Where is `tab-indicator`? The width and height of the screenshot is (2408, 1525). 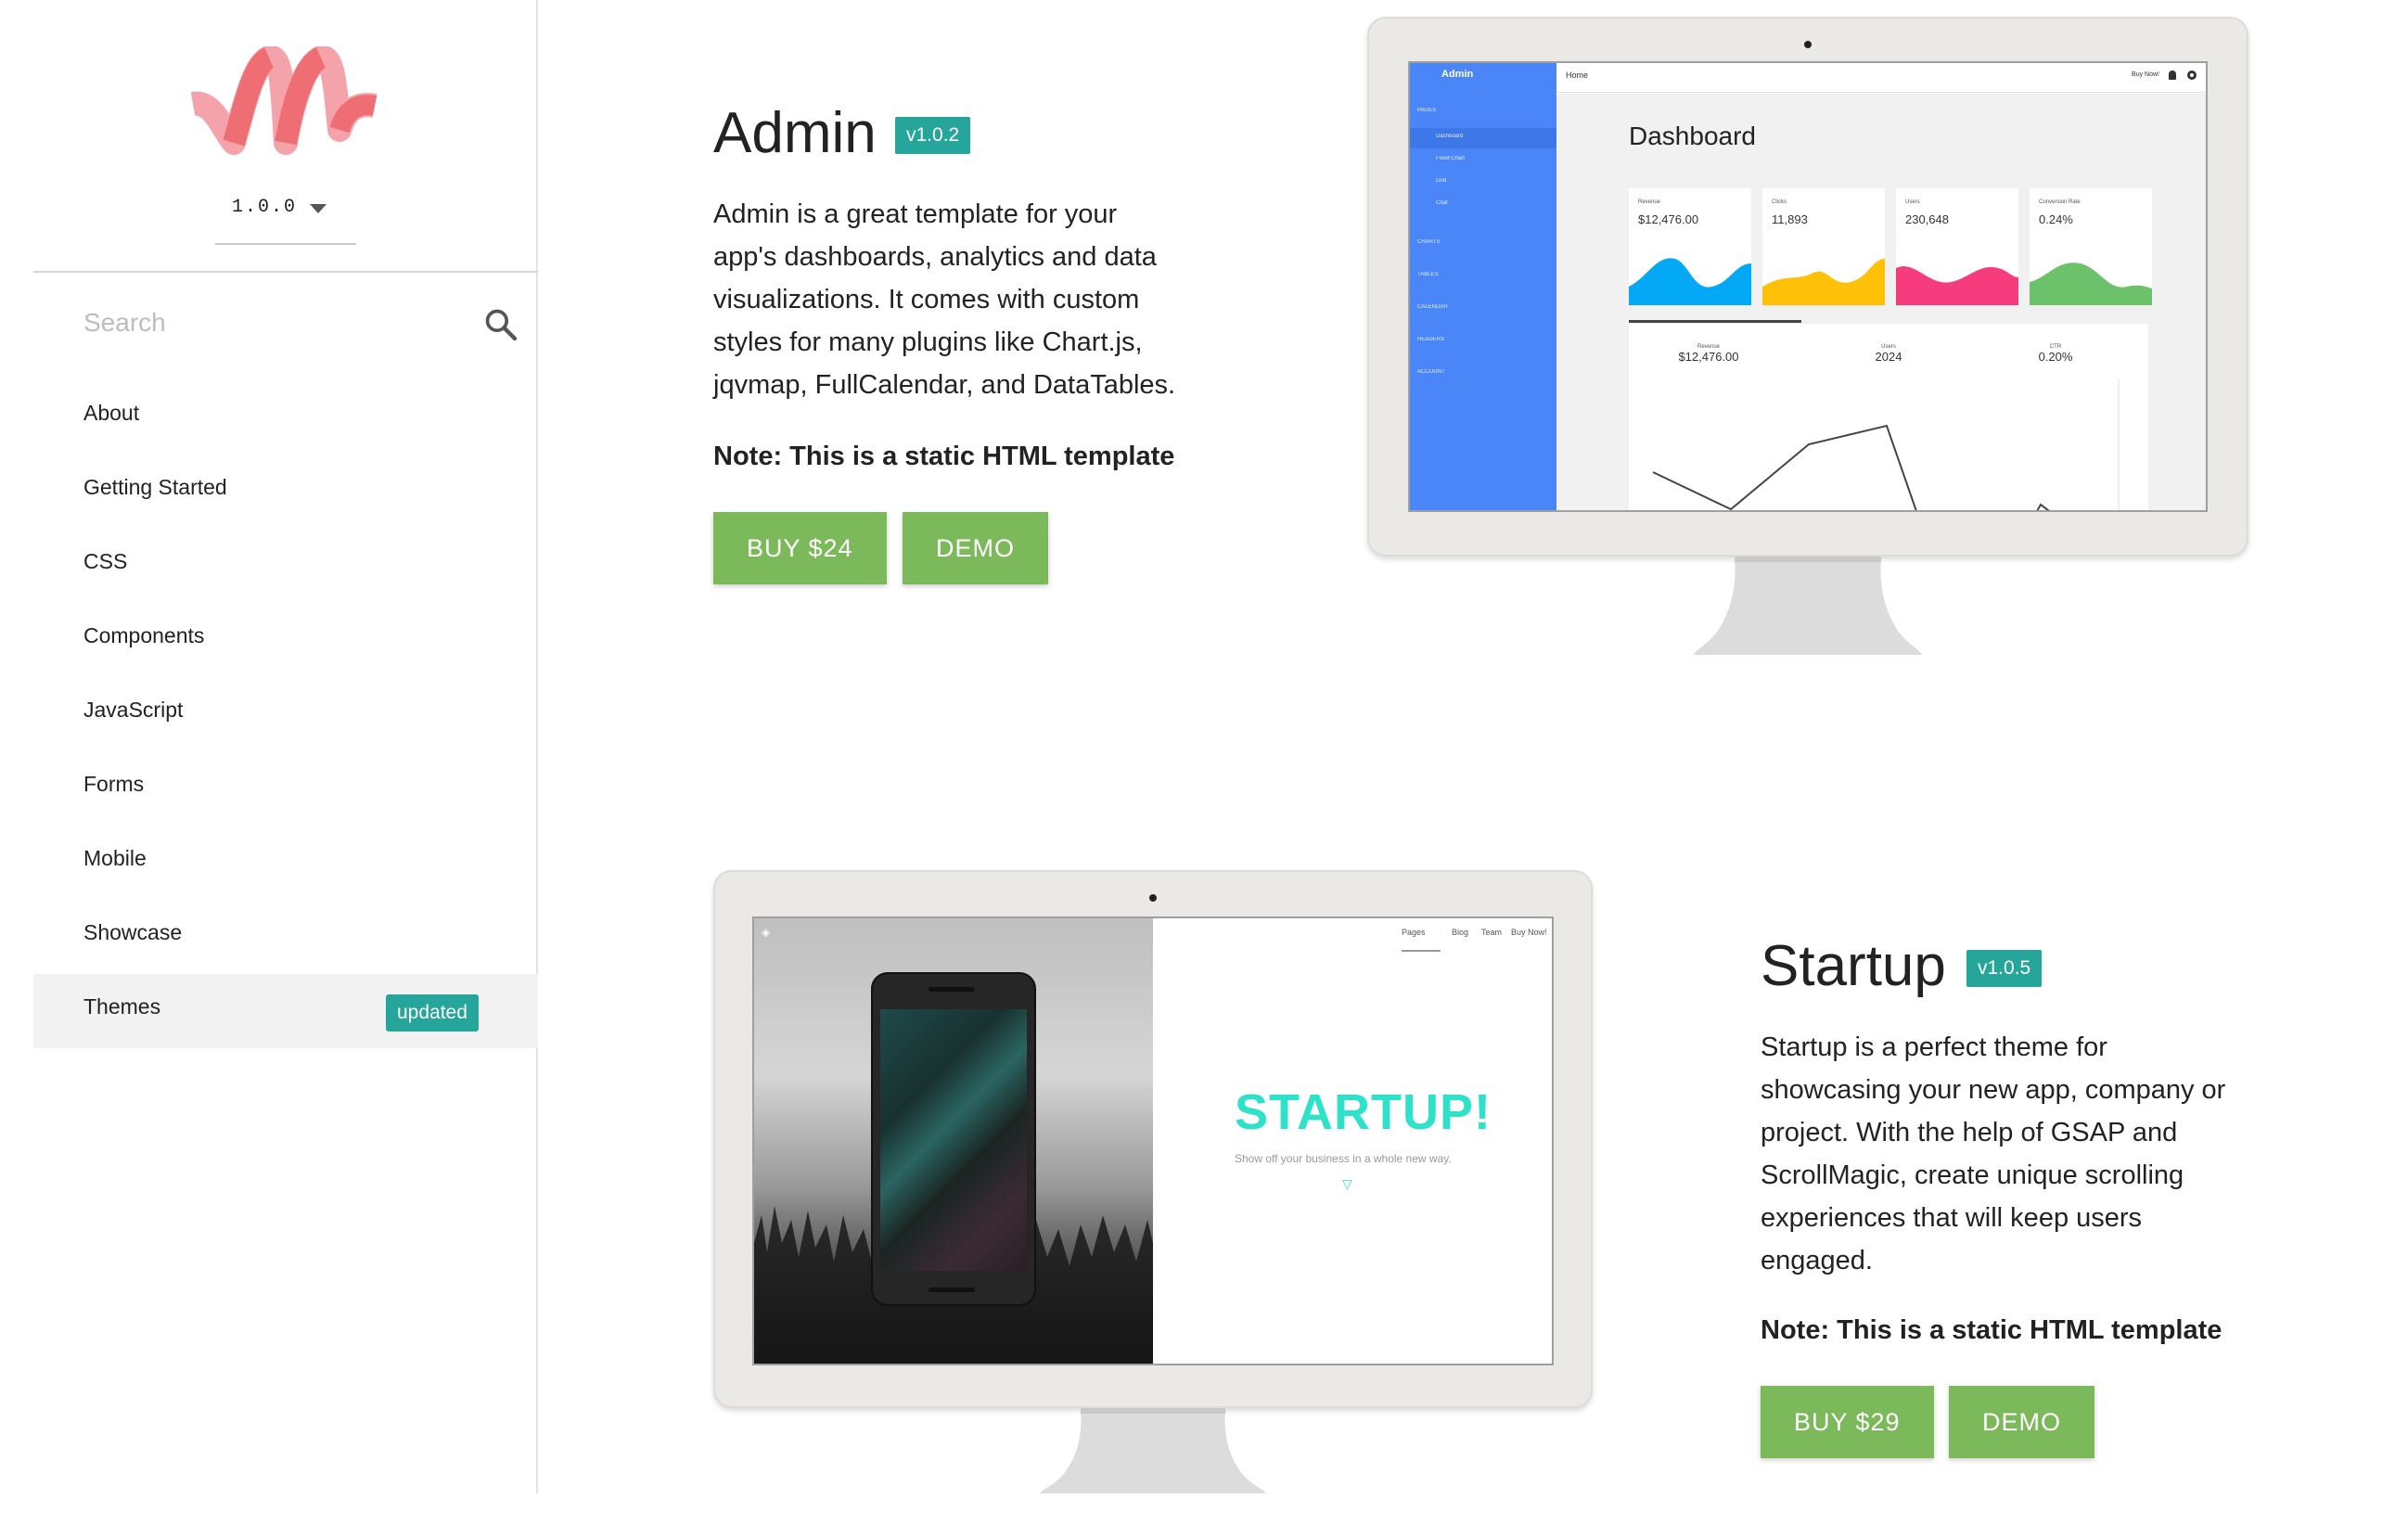
tab-indicator is located at coordinates (1715, 321).